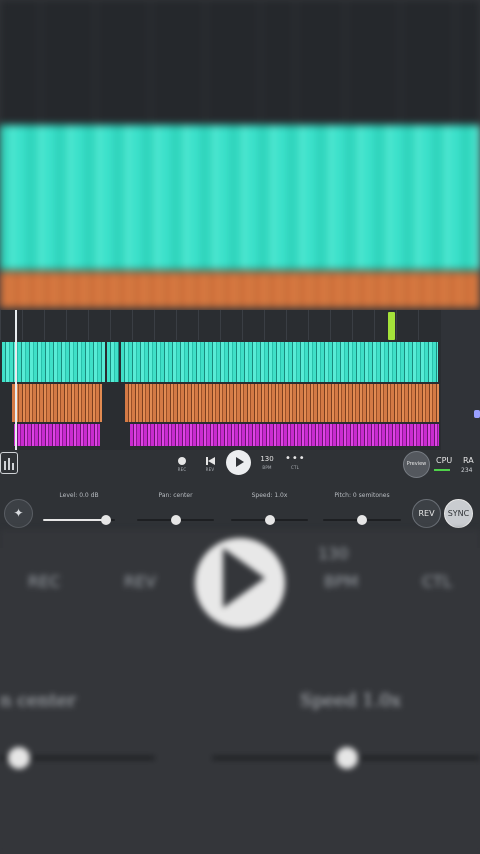  What do you see at coordinates (437, 581) in the screenshot?
I see `background-ctl-label: CTL` at bounding box center [437, 581].